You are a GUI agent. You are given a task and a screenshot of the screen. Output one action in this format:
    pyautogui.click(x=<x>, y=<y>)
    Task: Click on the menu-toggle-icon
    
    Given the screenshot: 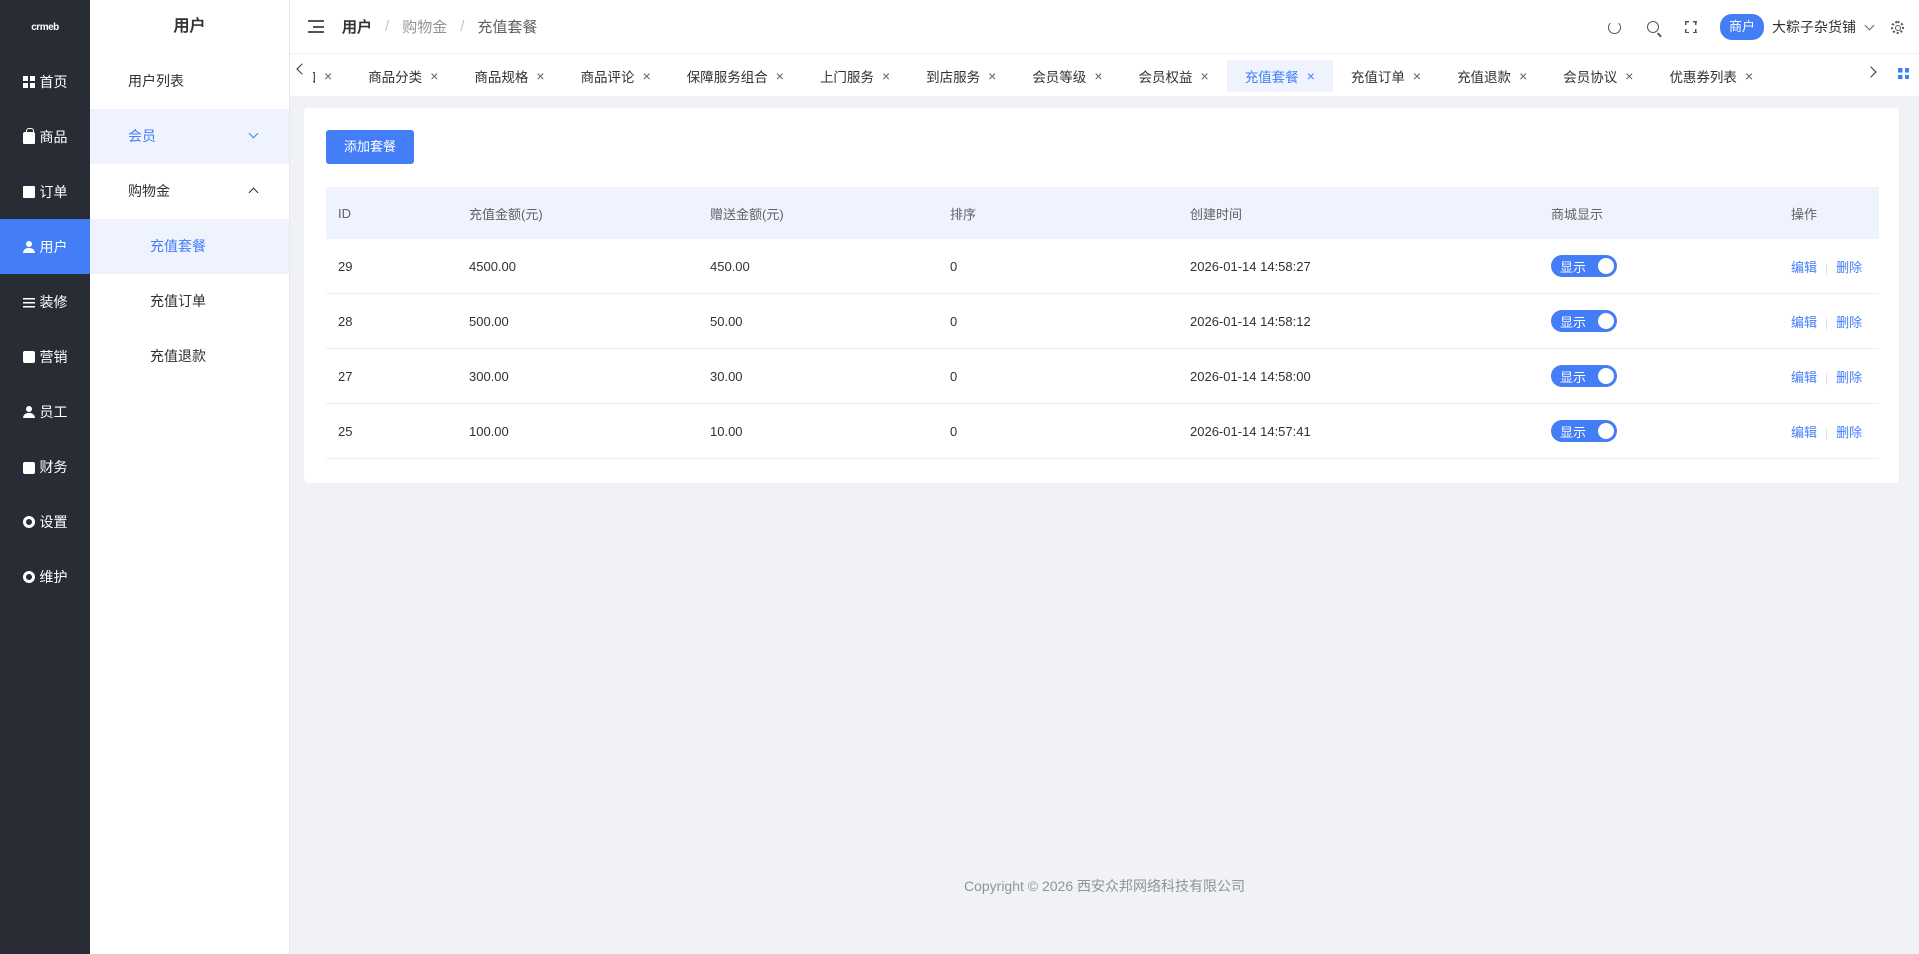 What is the action you would take?
    pyautogui.click(x=316, y=26)
    